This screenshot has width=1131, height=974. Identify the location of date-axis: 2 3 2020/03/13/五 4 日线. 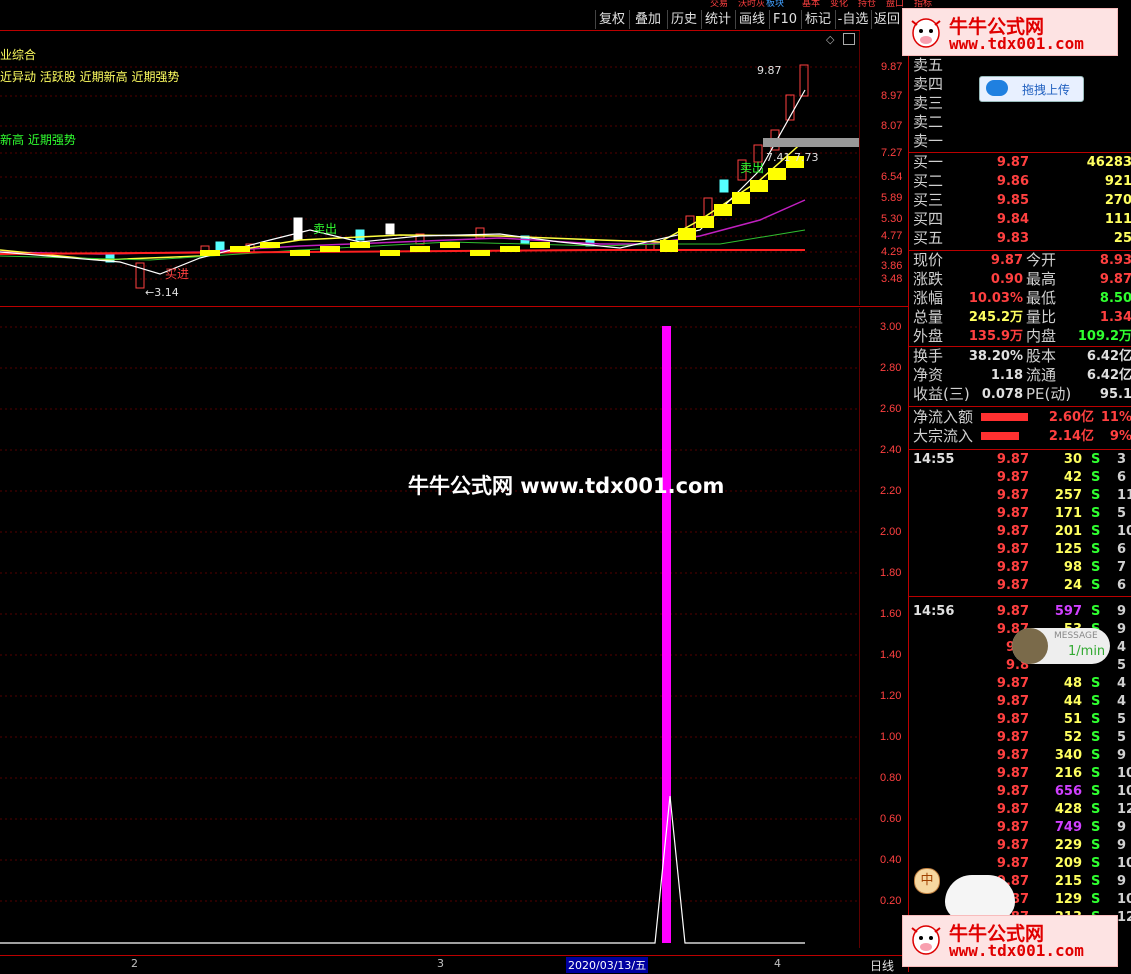
(454, 964).